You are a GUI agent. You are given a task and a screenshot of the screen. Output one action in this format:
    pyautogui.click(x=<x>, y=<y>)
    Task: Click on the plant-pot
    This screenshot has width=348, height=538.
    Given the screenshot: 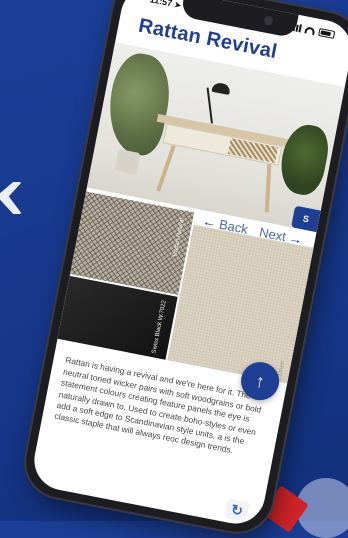 What is the action you would take?
    pyautogui.click(x=127, y=161)
    